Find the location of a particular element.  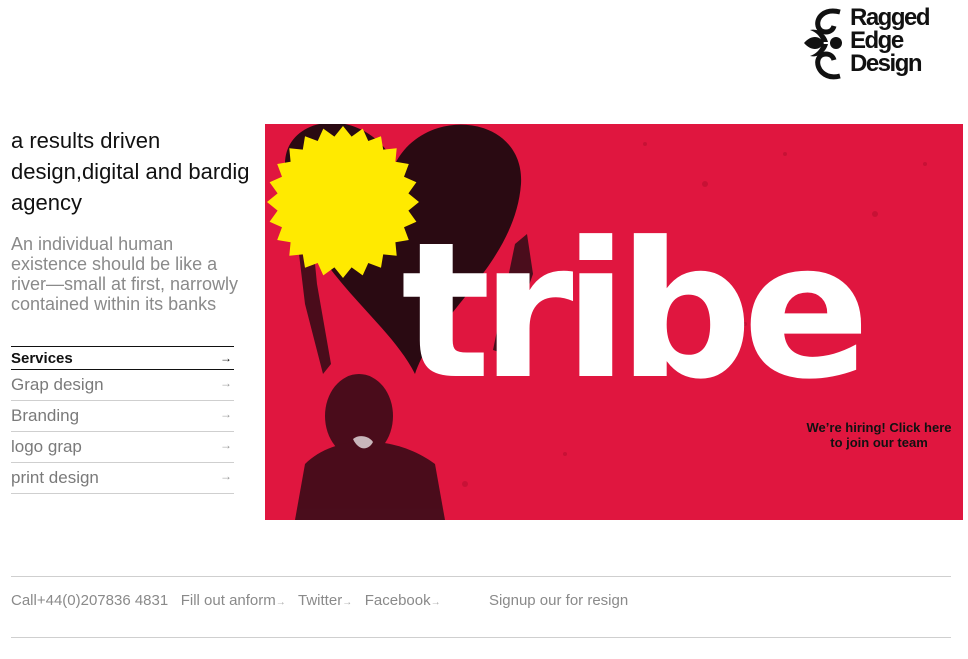

logo-word-edge: Edge is located at coordinates (877, 40).